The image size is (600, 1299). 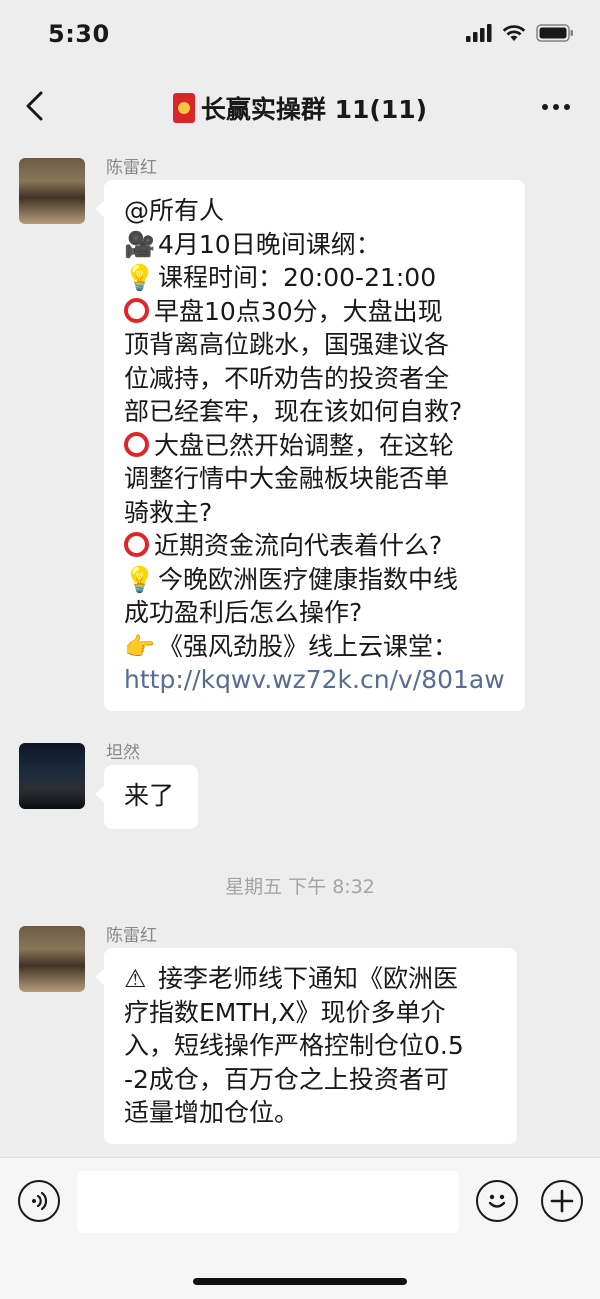 What do you see at coordinates (168, 512) in the screenshot?
I see `message-line: 骑救主?` at bounding box center [168, 512].